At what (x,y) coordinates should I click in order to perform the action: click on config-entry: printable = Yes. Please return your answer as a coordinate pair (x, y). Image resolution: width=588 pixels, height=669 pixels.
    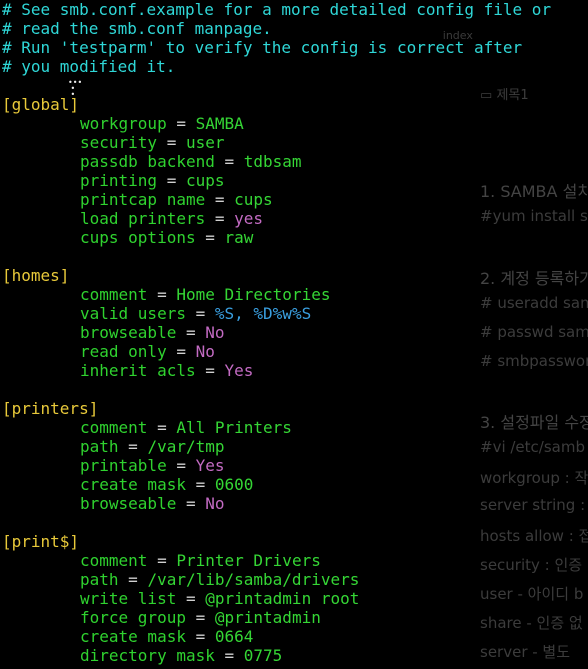
    Looking at the image, I should click on (113, 465).